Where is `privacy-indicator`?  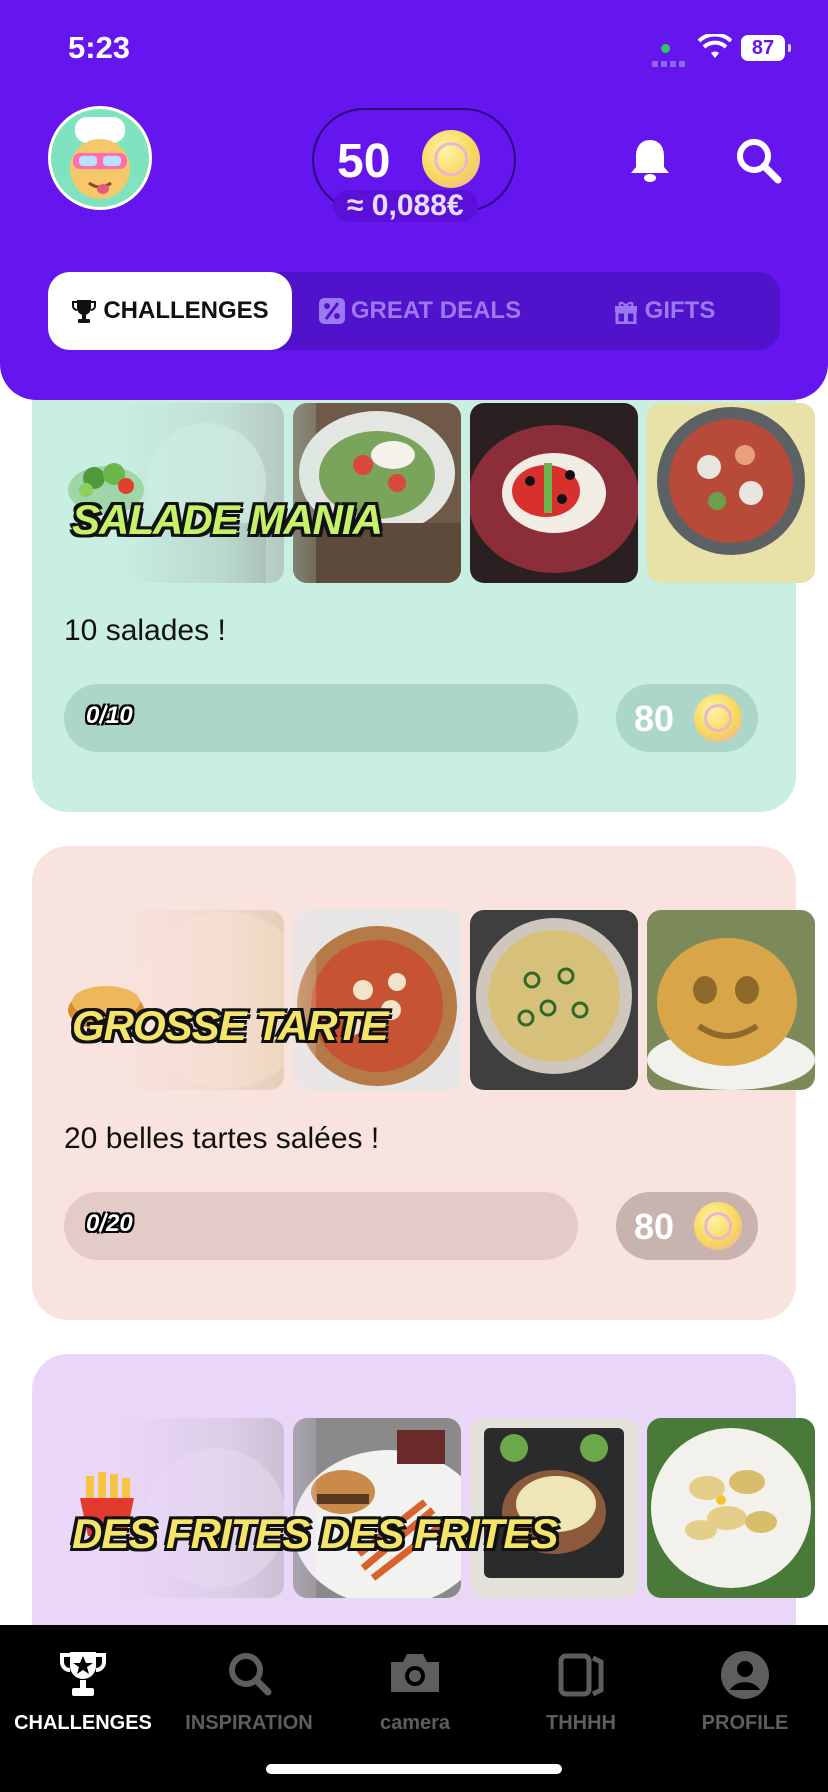 privacy-indicator is located at coordinates (665, 48).